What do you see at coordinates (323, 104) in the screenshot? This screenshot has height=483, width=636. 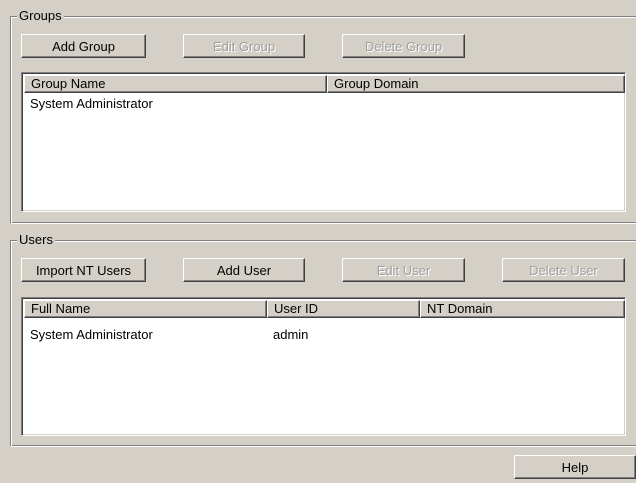 I see `group-row: System Administrator` at bounding box center [323, 104].